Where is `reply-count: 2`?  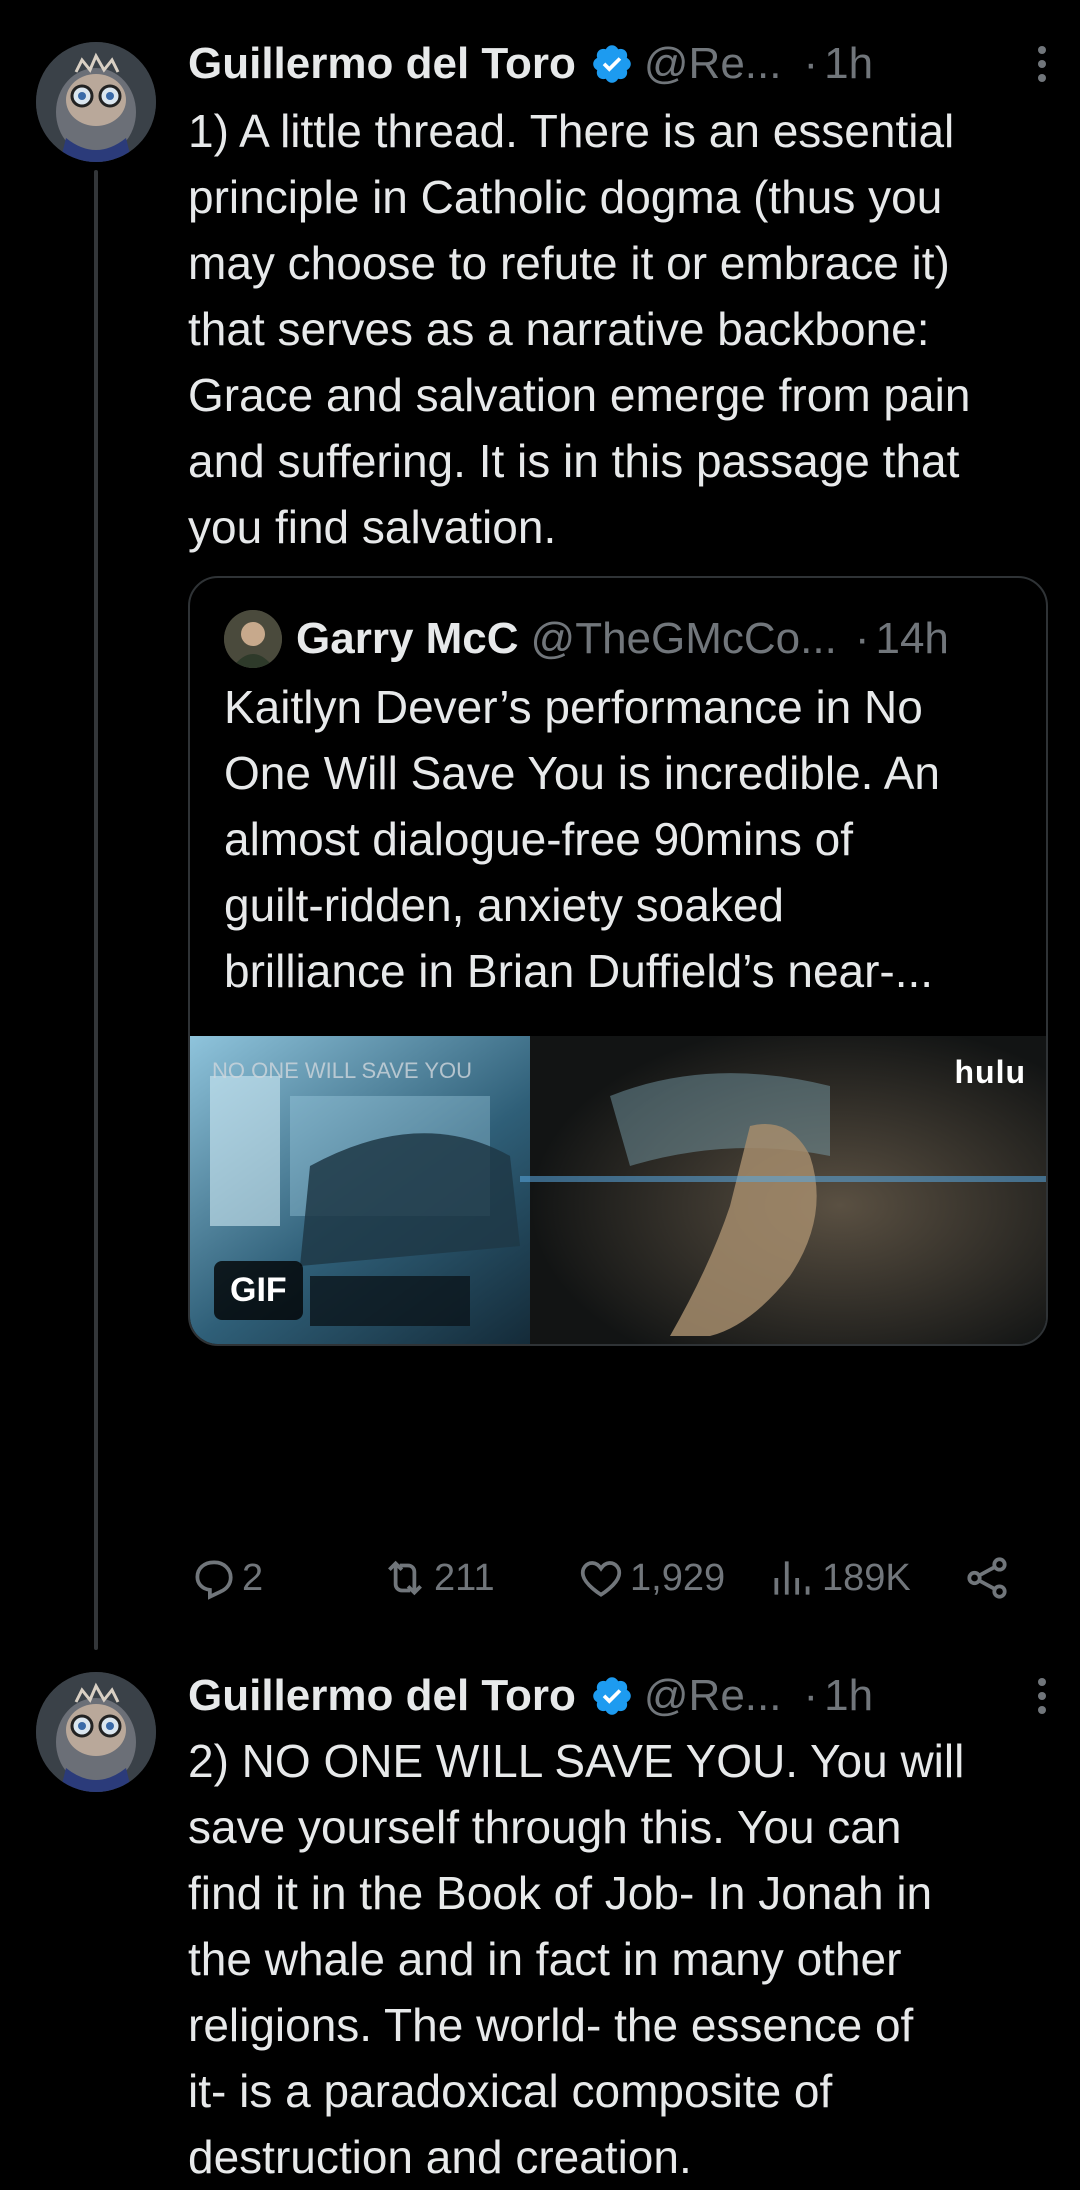 reply-count: 2 is located at coordinates (253, 1577).